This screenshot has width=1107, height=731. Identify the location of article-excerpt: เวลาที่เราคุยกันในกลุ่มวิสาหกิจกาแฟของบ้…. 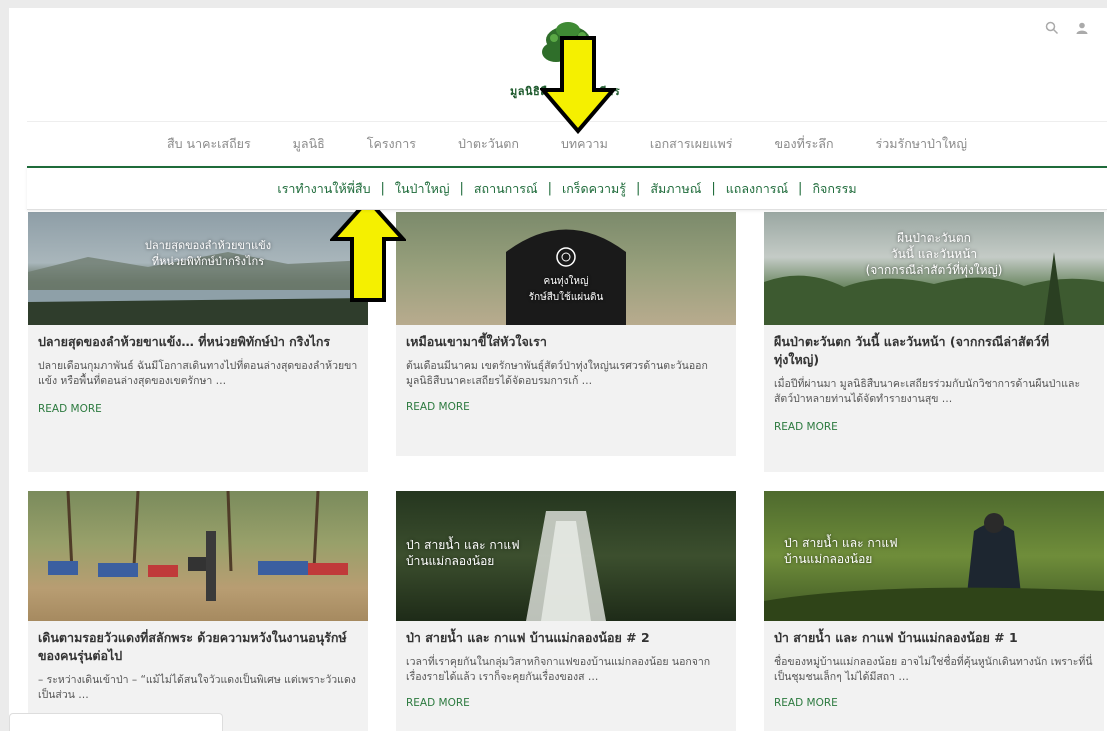
(558, 669).